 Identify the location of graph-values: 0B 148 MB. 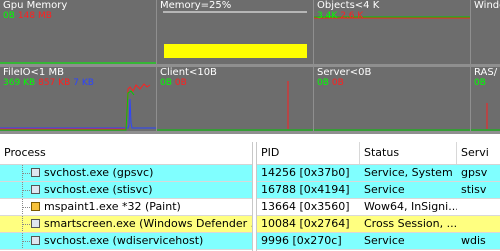
(27, 16).